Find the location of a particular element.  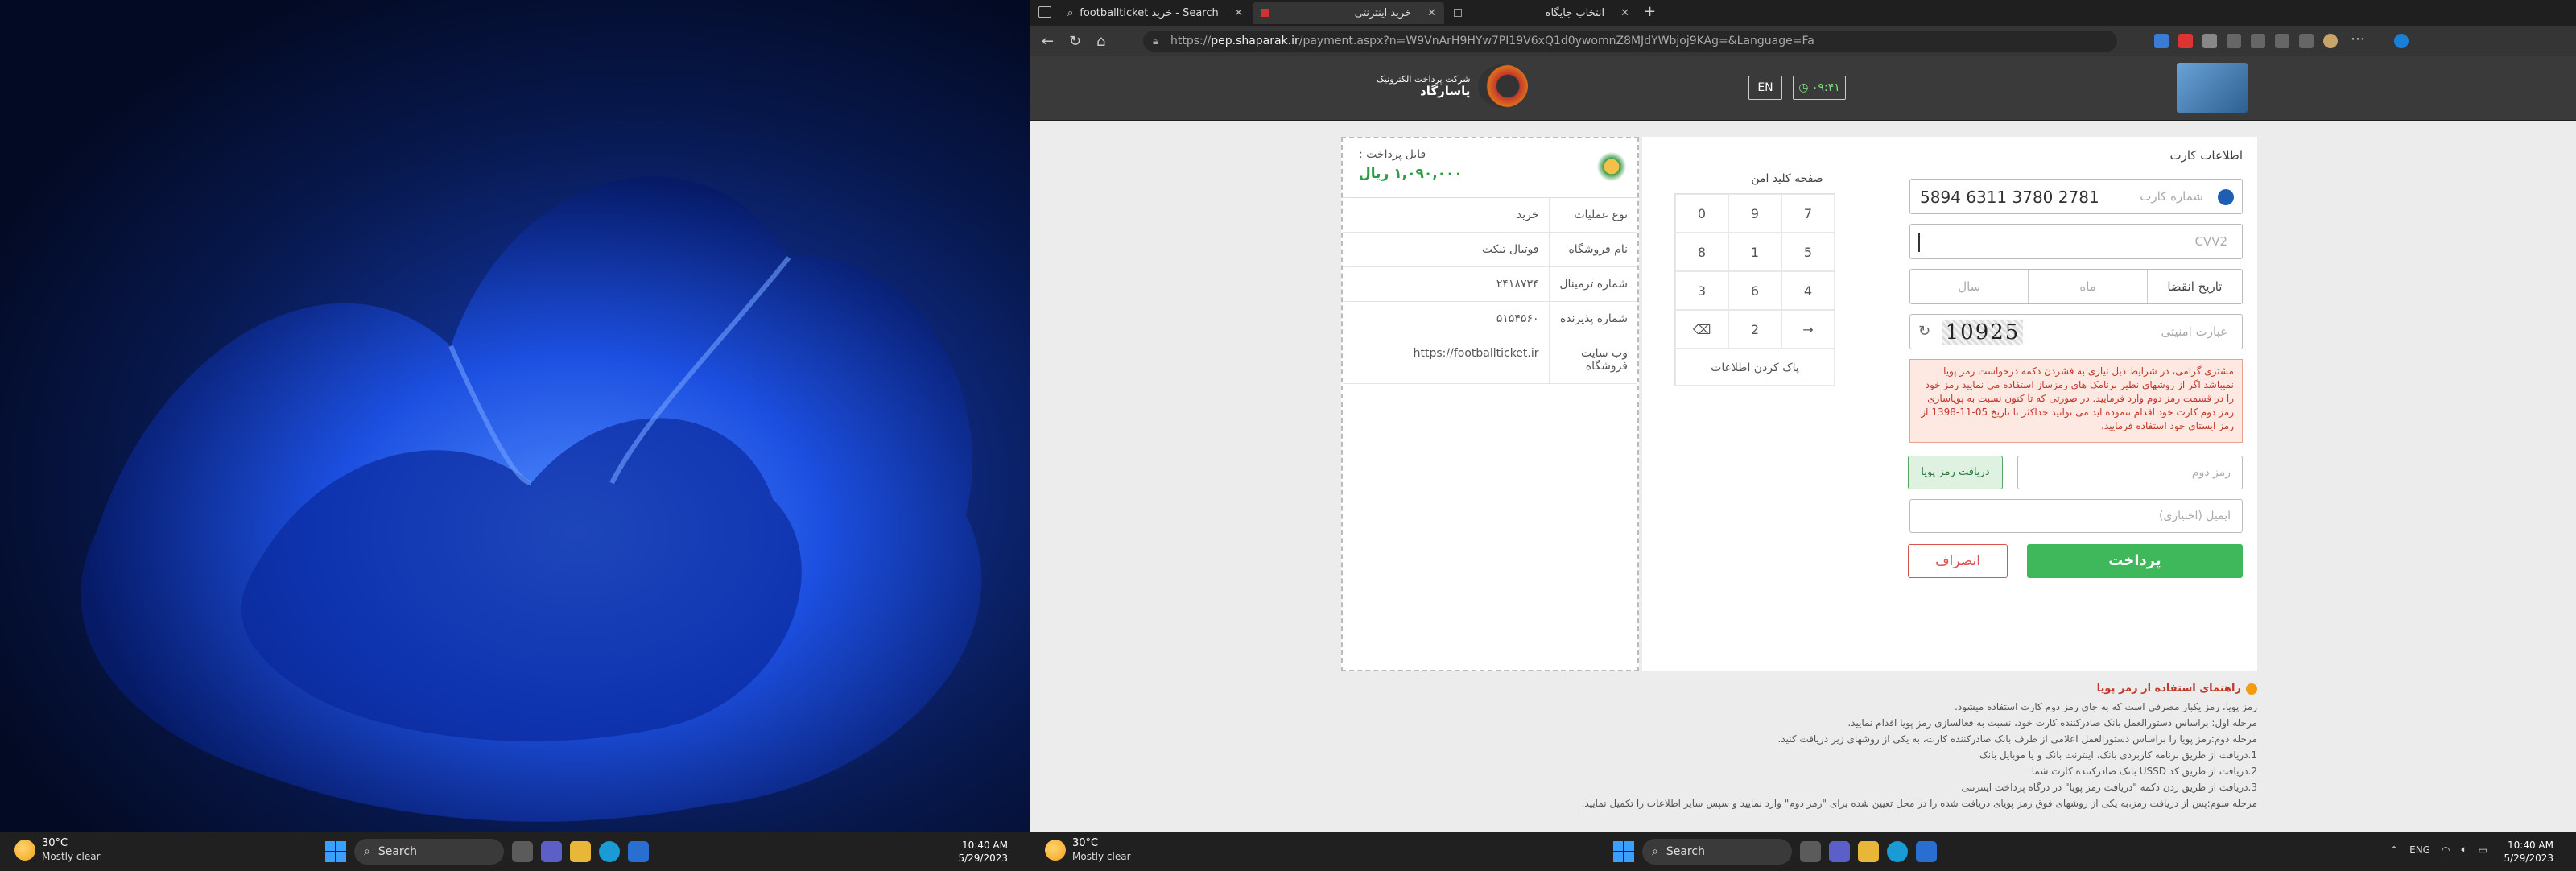

cancel-button: انصراف is located at coordinates (1958, 561).